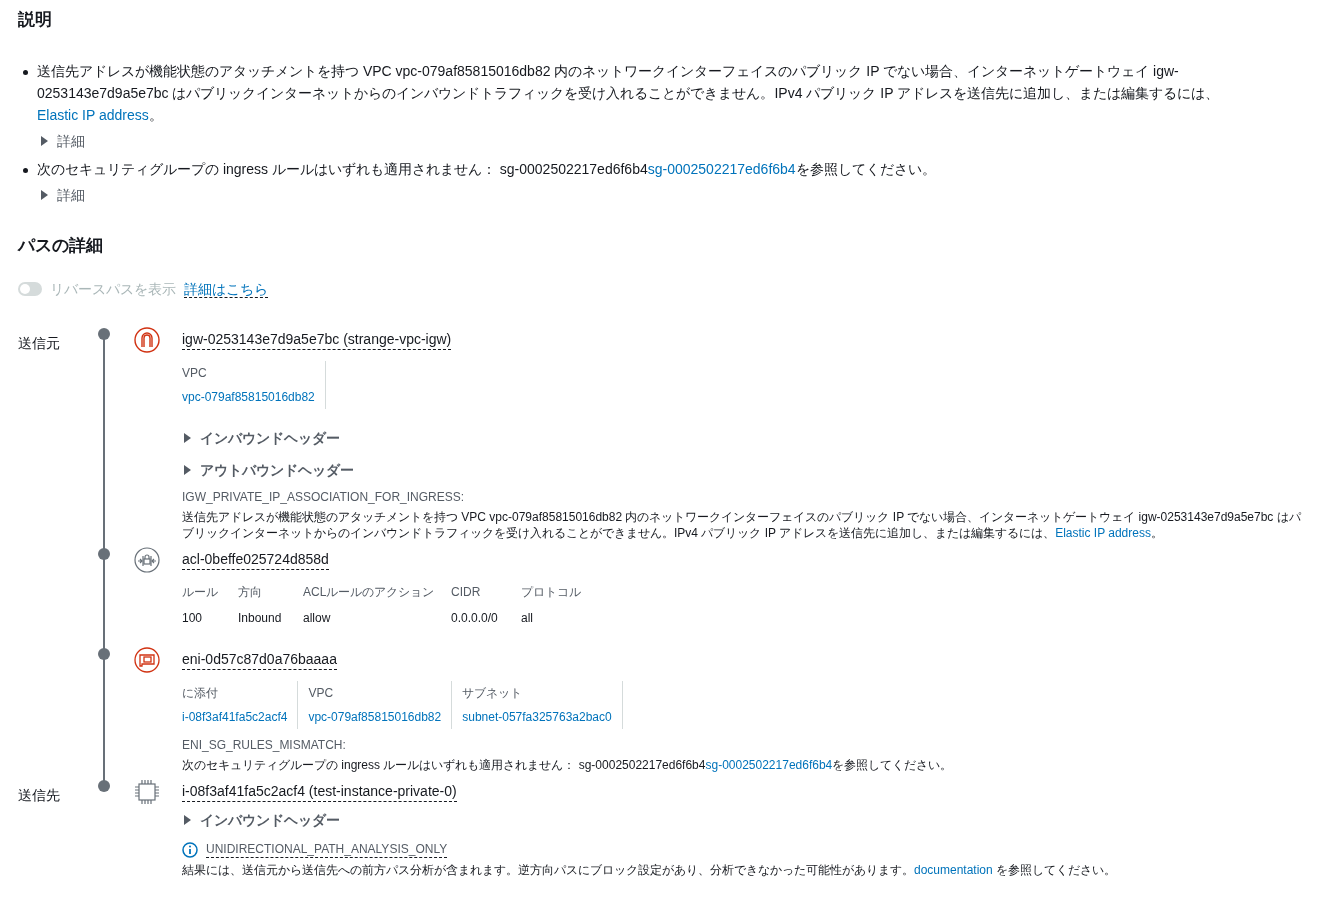  I want to click on column-header: ルール, so click(210, 596).